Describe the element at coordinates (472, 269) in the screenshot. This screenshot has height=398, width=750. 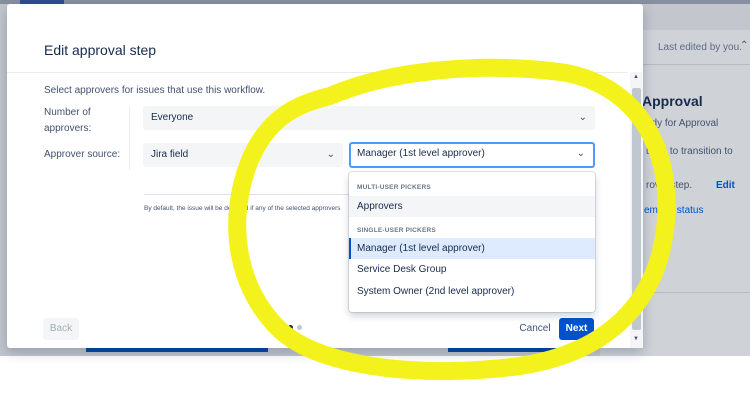
I see `option-service-desk-group: Service Desk Group` at that location.